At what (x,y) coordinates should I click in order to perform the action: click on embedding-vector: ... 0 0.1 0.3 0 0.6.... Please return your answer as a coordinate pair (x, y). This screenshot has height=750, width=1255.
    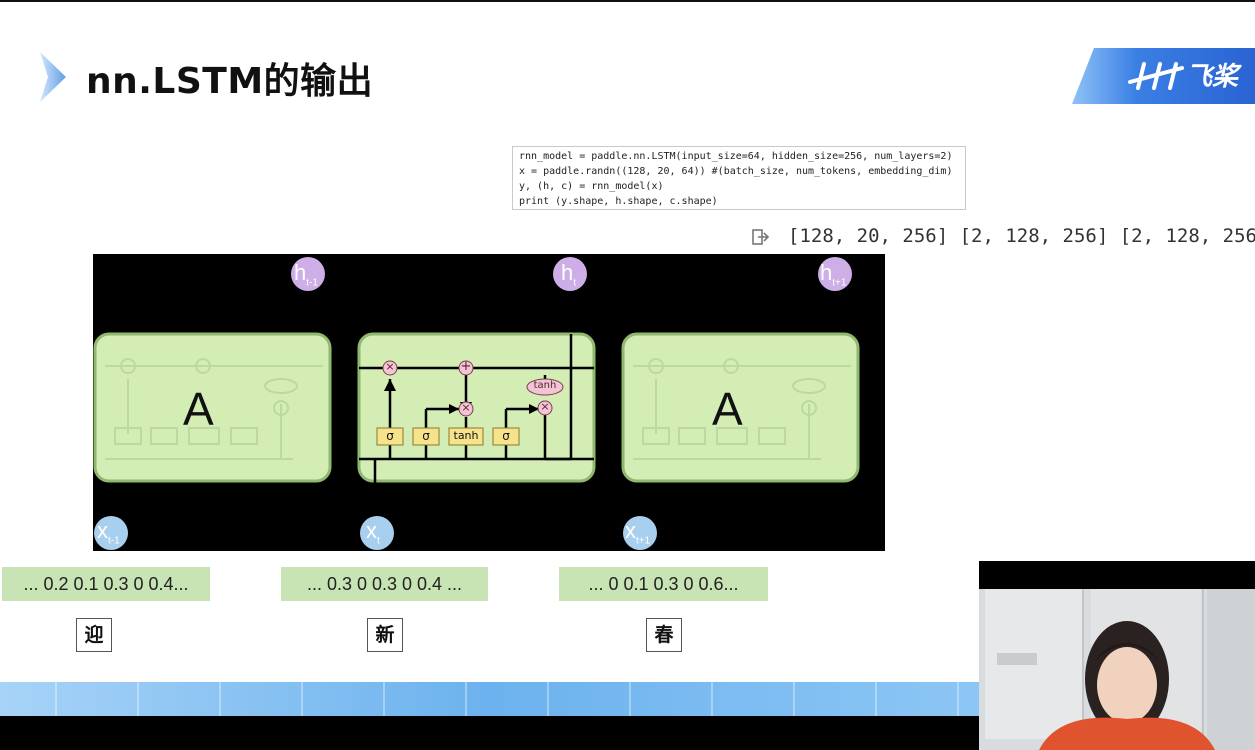
    Looking at the image, I should click on (663, 584).